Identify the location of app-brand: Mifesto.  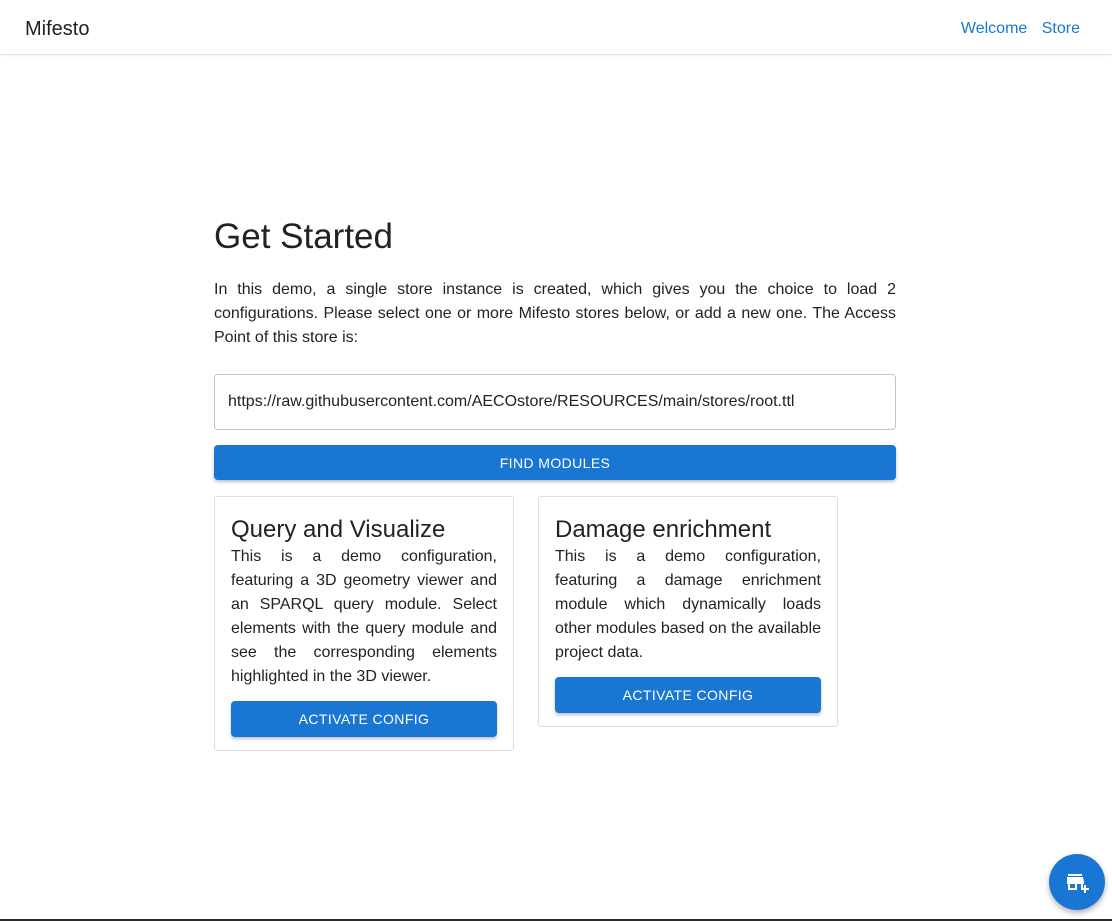
(57, 29).